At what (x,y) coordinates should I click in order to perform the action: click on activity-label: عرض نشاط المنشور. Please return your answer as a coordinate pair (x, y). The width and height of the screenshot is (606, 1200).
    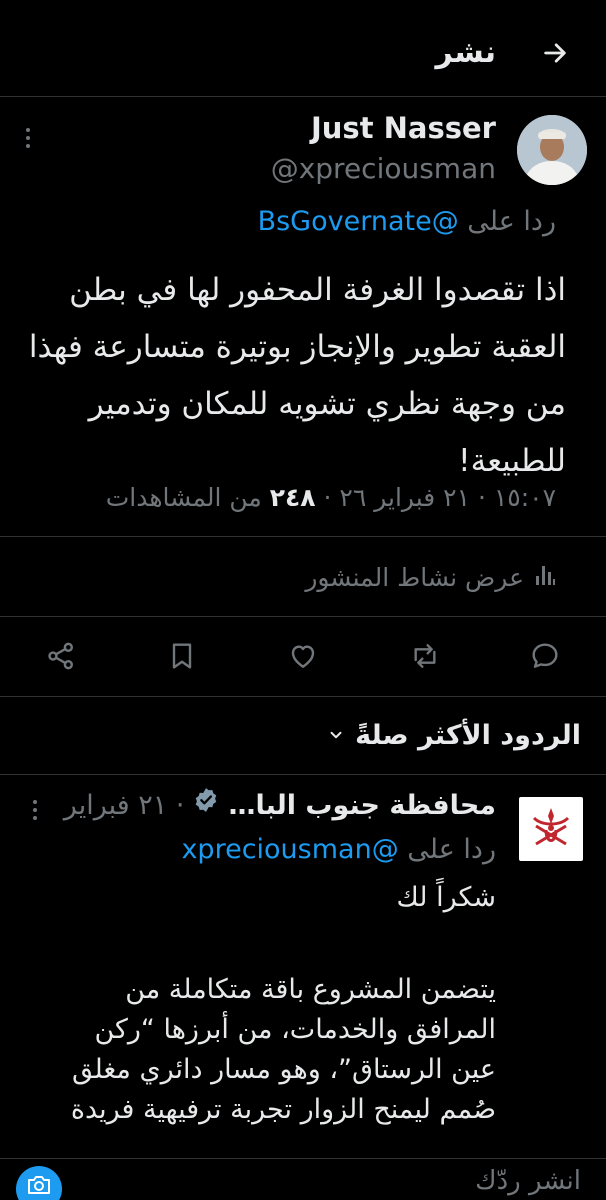
    Looking at the image, I should click on (414, 577).